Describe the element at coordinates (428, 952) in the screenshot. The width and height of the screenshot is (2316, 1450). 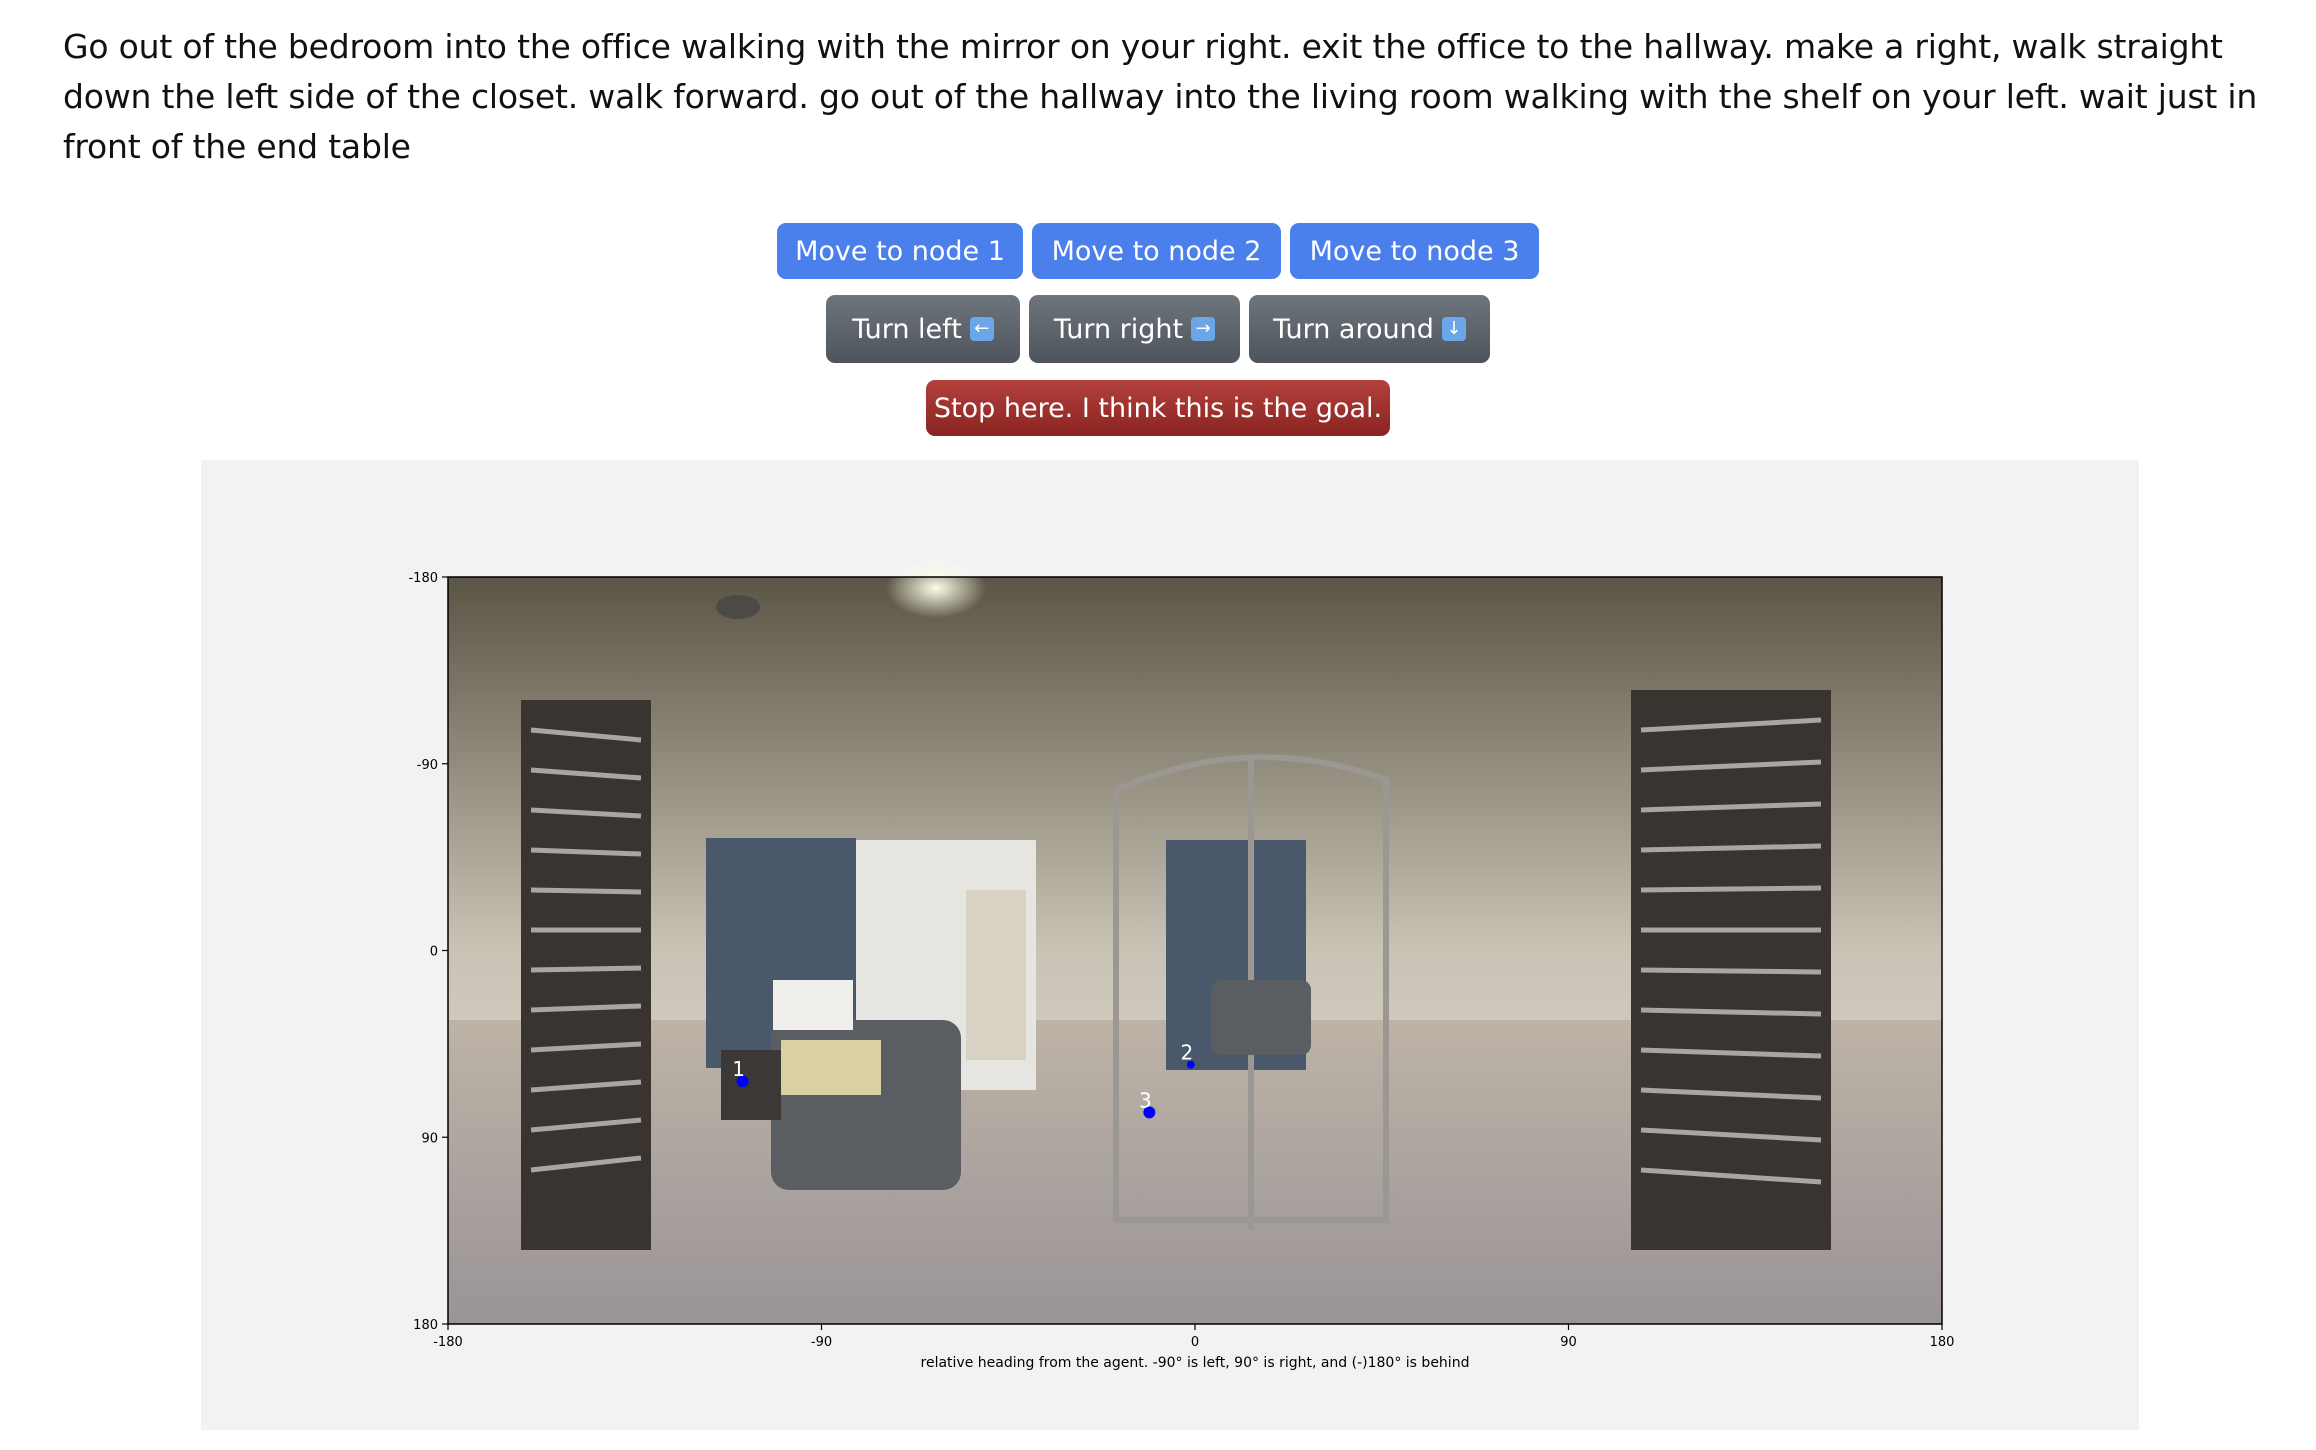
I see `y-axis-ticks: -180 -90 0 90 180` at that location.